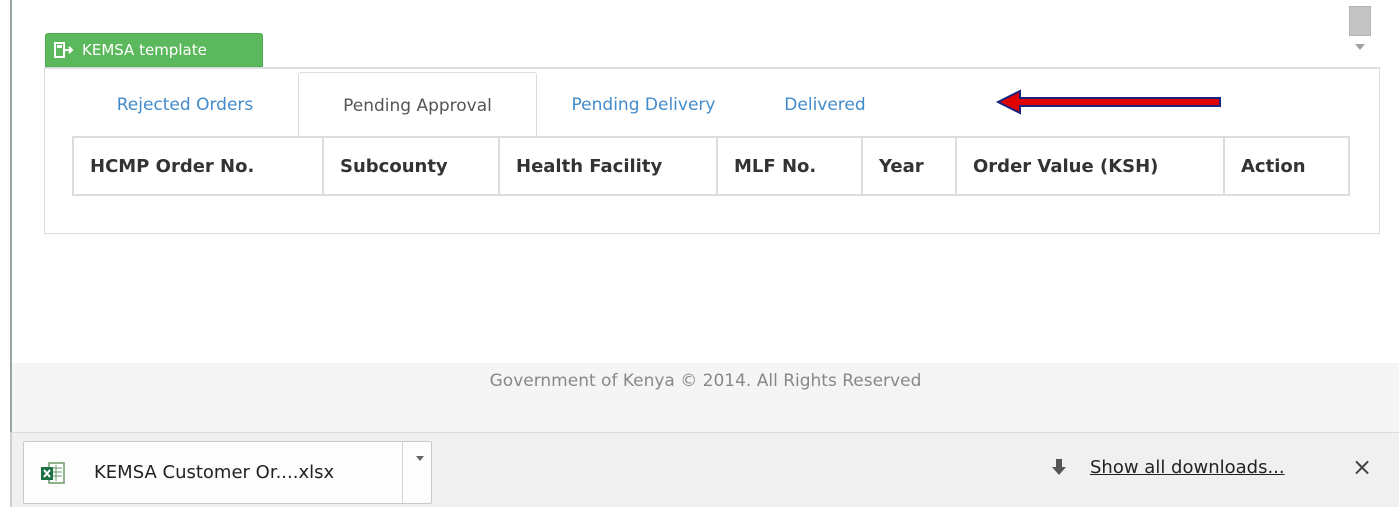 The width and height of the screenshot is (1399, 507). I want to click on tab-delivered: Delivered, so click(825, 105).